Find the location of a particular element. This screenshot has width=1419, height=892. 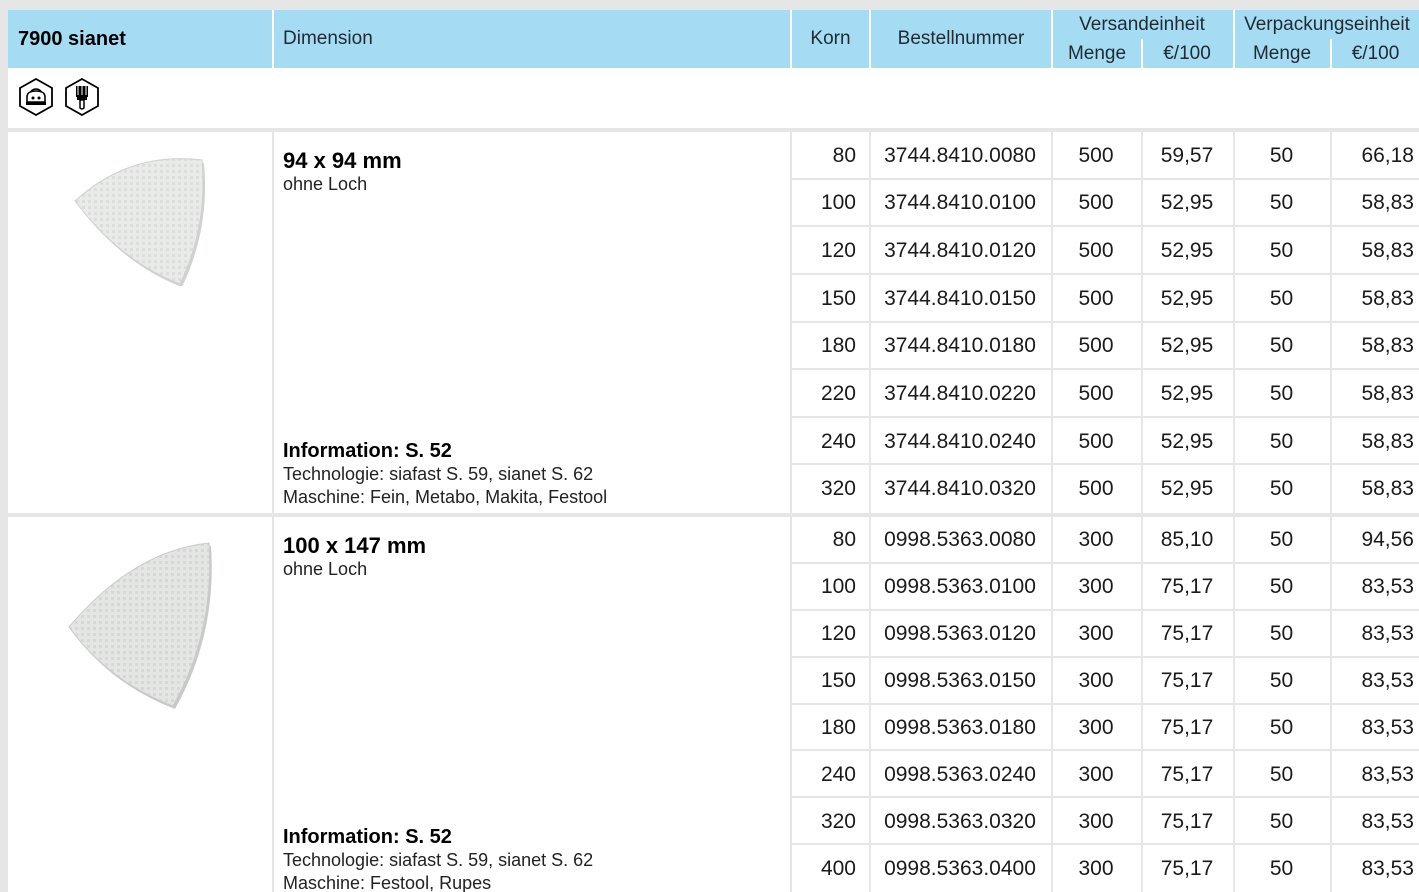

cell-korn: 220 is located at coordinates (838, 393).